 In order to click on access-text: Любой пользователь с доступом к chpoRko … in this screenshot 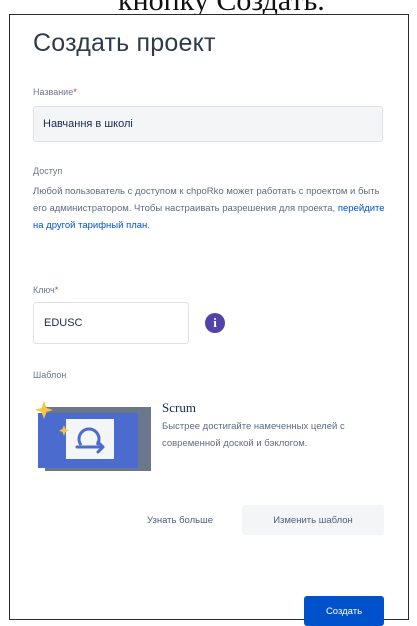, I will do `click(206, 200)`.